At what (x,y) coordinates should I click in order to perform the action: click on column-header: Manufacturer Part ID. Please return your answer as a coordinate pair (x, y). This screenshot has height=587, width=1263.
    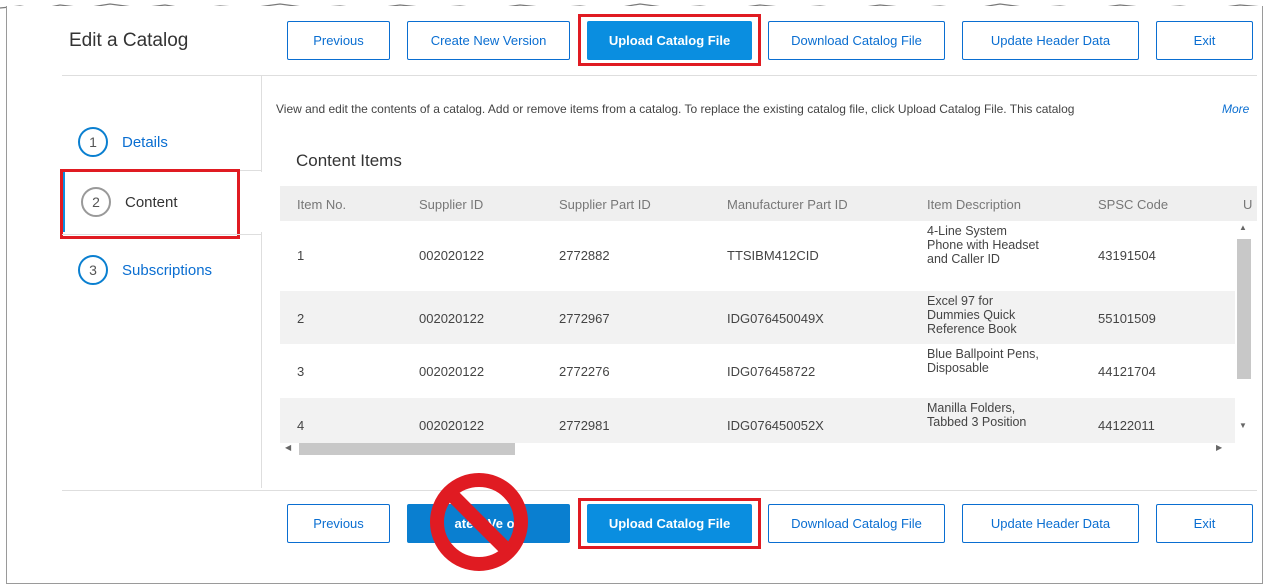
    Looking at the image, I should click on (787, 204).